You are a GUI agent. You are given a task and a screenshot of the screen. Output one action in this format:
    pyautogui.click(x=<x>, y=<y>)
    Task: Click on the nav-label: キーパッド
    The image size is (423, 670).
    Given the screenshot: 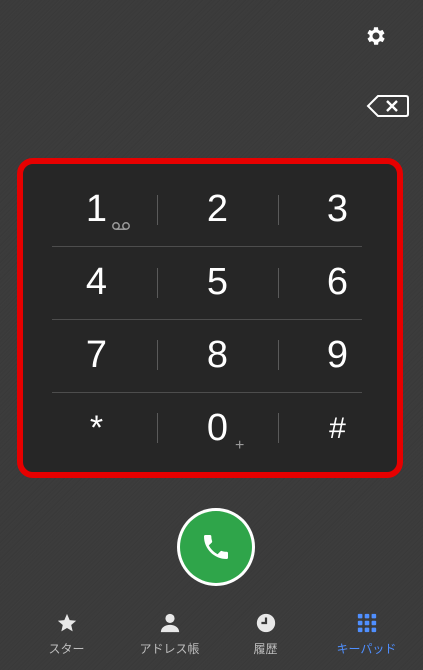 What is the action you would take?
    pyautogui.click(x=366, y=649)
    